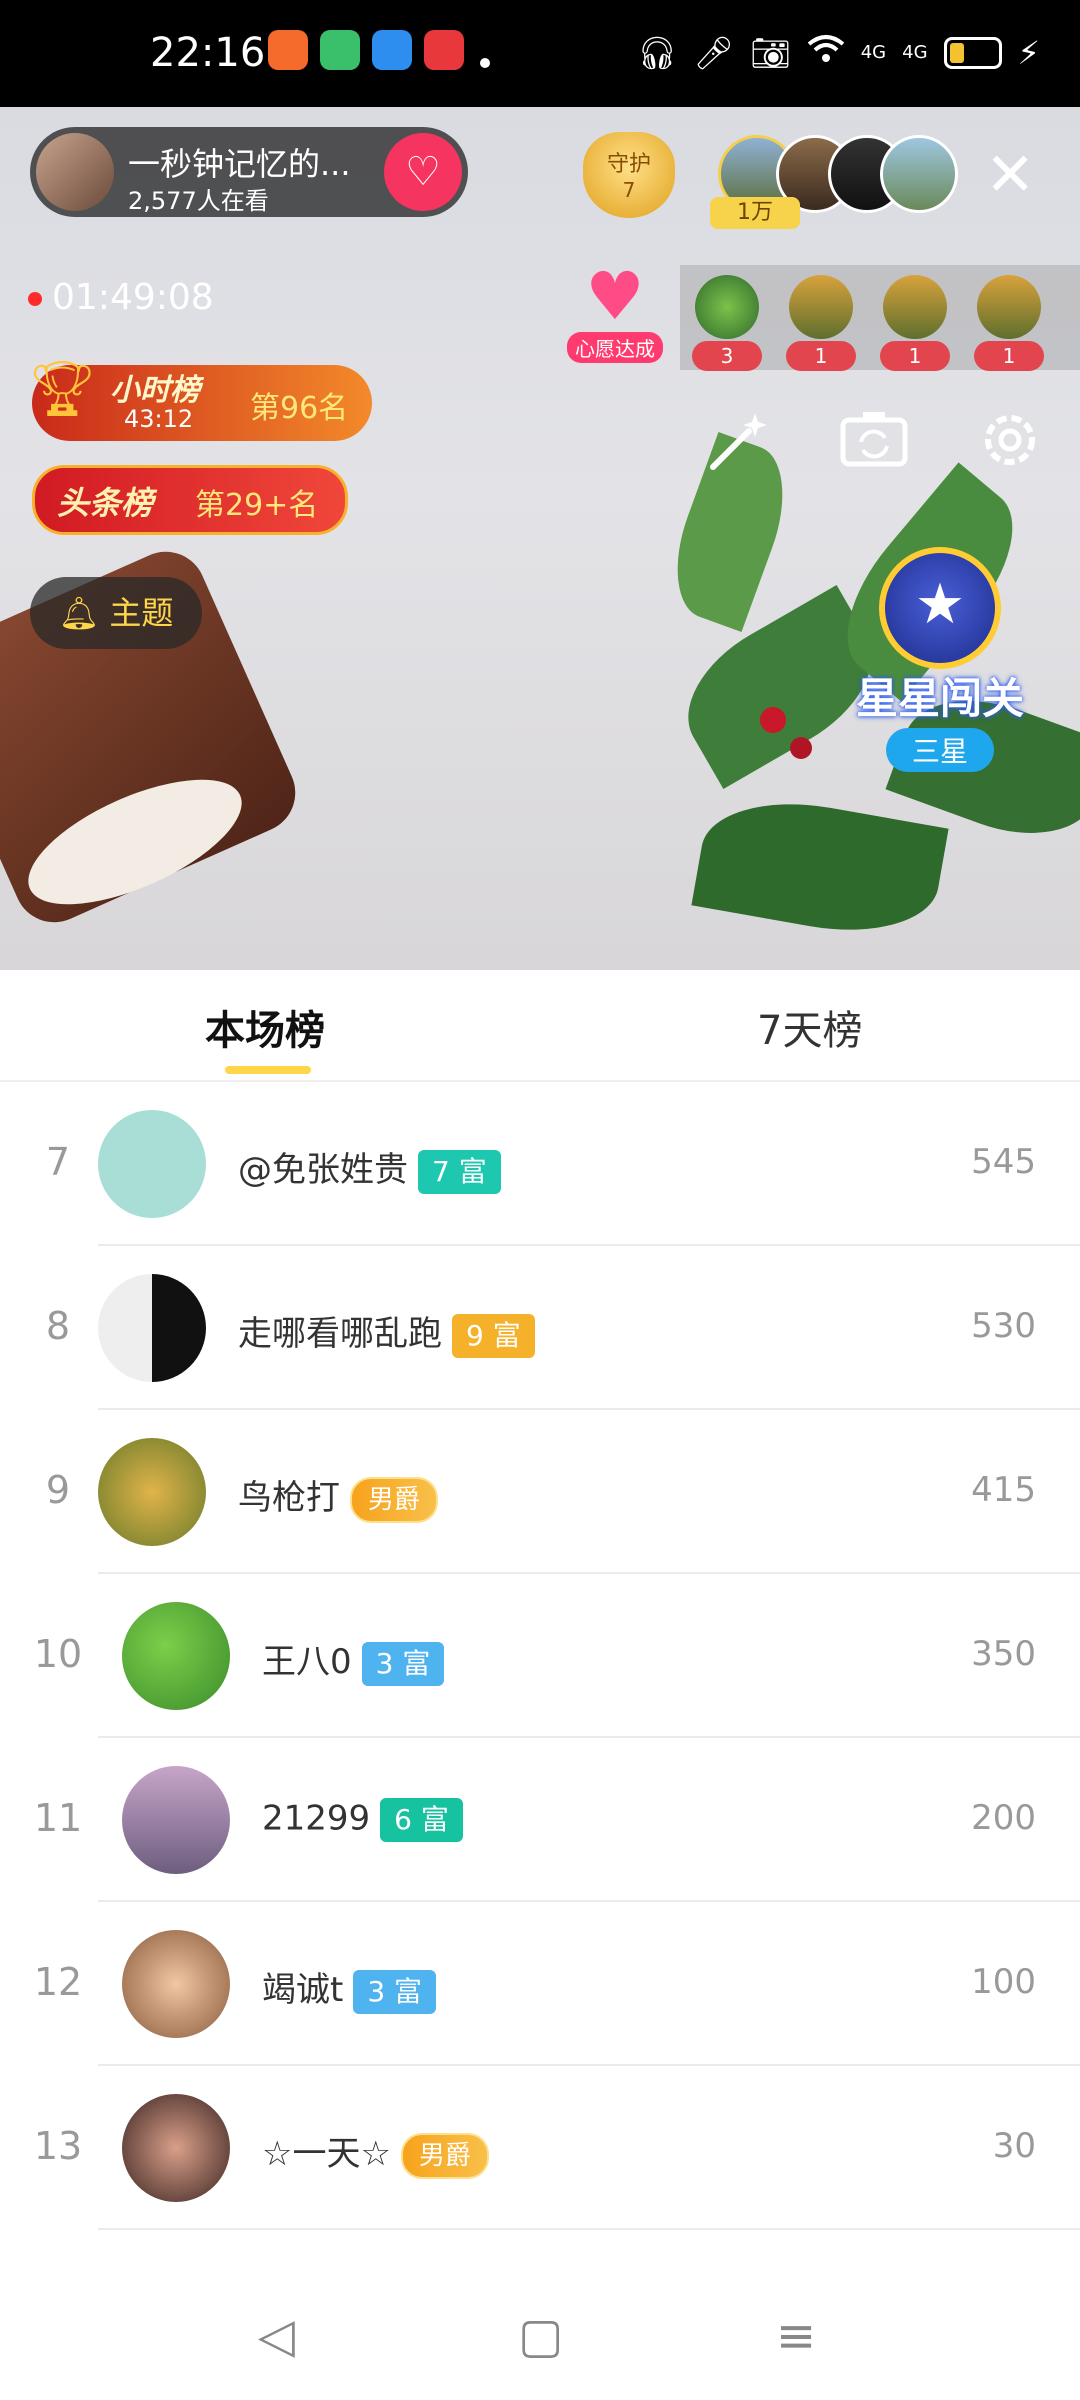 This screenshot has width=1080, height=2400. I want to click on user-name: 竭诚t, so click(303, 1990).